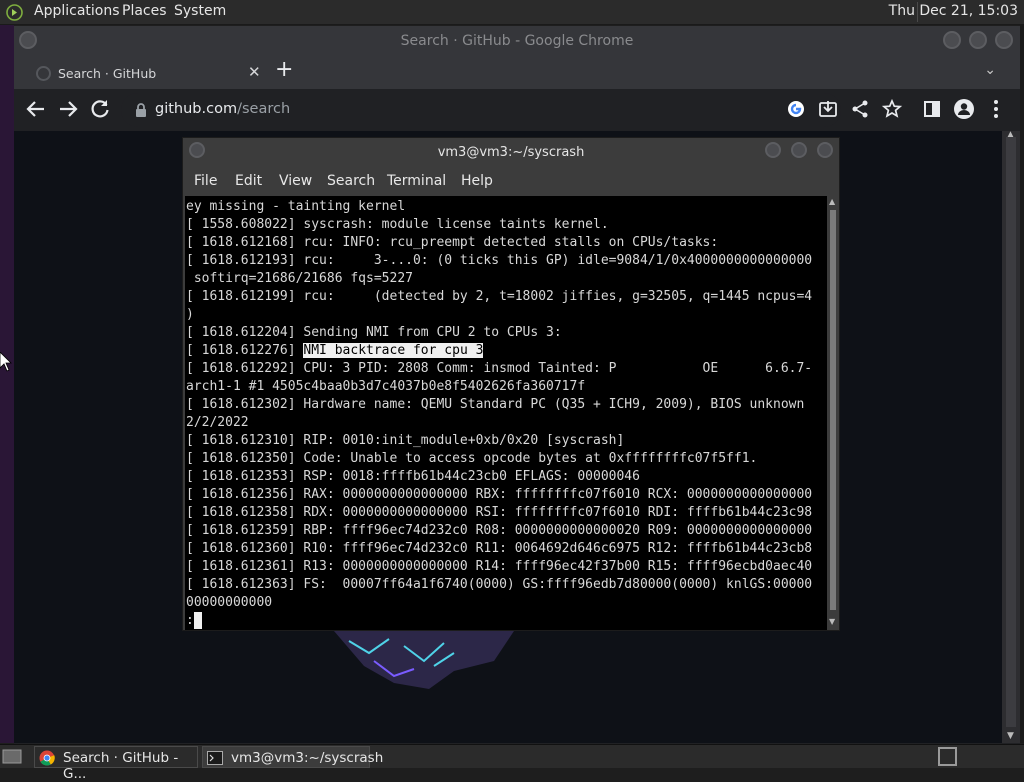 The image size is (1024, 782). What do you see at coordinates (1010, 736) in the screenshot?
I see `scroll-down-arrow-icon: ▼` at bounding box center [1010, 736].